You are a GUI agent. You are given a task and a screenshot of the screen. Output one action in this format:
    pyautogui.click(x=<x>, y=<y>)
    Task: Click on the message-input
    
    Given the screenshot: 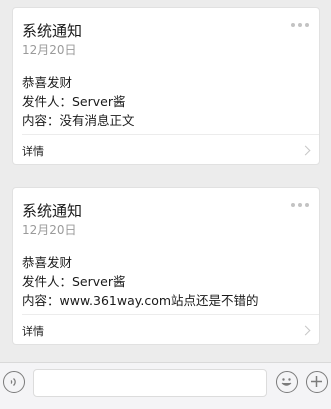 What is the action you would take?
    pyautogui.click(x=150, y=383)
    